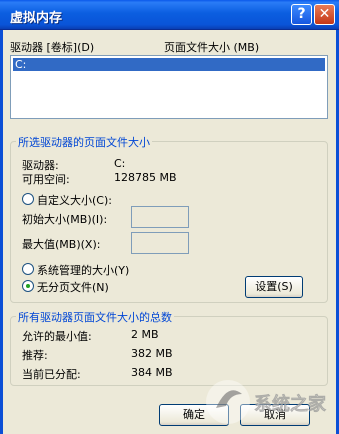 The height and width of the screenshot is (434, 339). I want to click on no-paging-file-radio, so click(28, 286).